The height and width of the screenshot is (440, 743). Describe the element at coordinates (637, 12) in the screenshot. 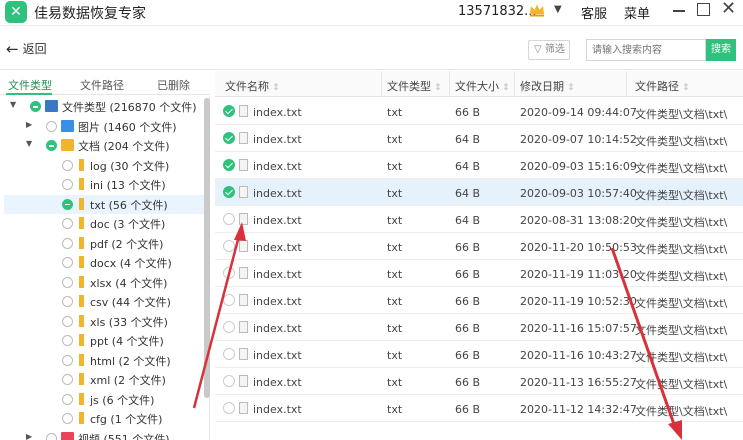

I see `menu-button: 菜单` at that location.